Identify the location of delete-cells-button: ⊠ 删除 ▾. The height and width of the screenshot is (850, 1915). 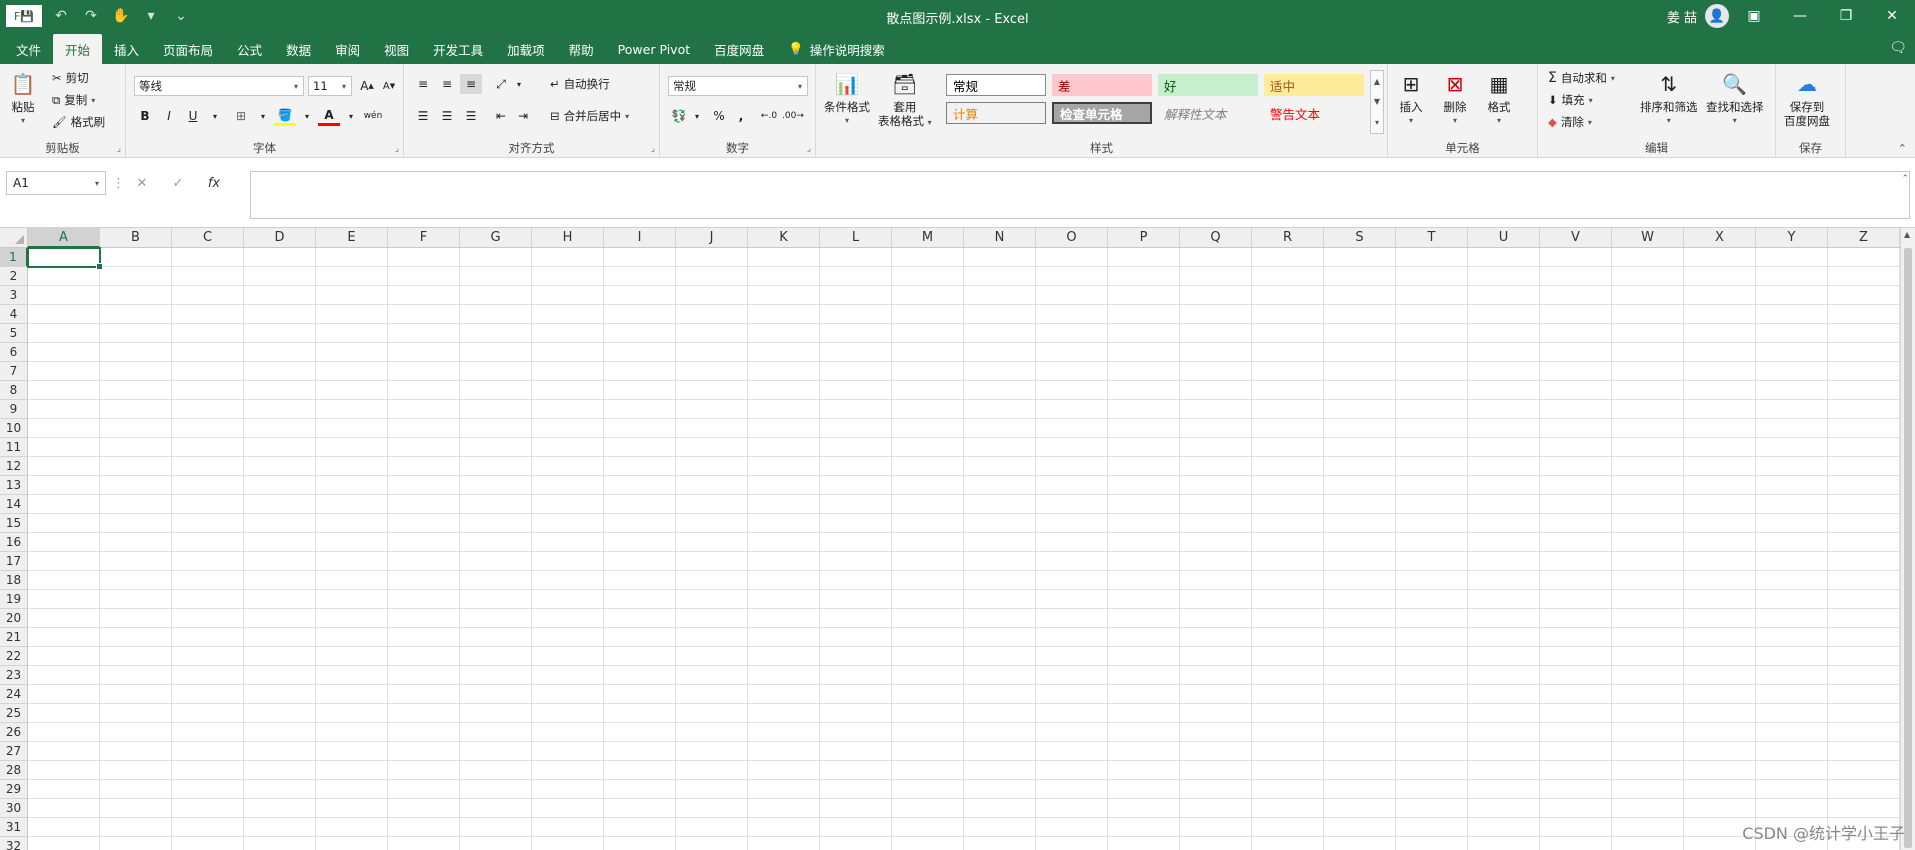
(1455, 99).